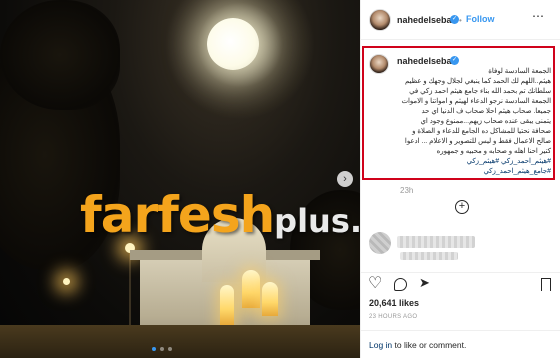  Describe the element at coordinates (180, 341) in the screenshot. I see `ground` at that location.